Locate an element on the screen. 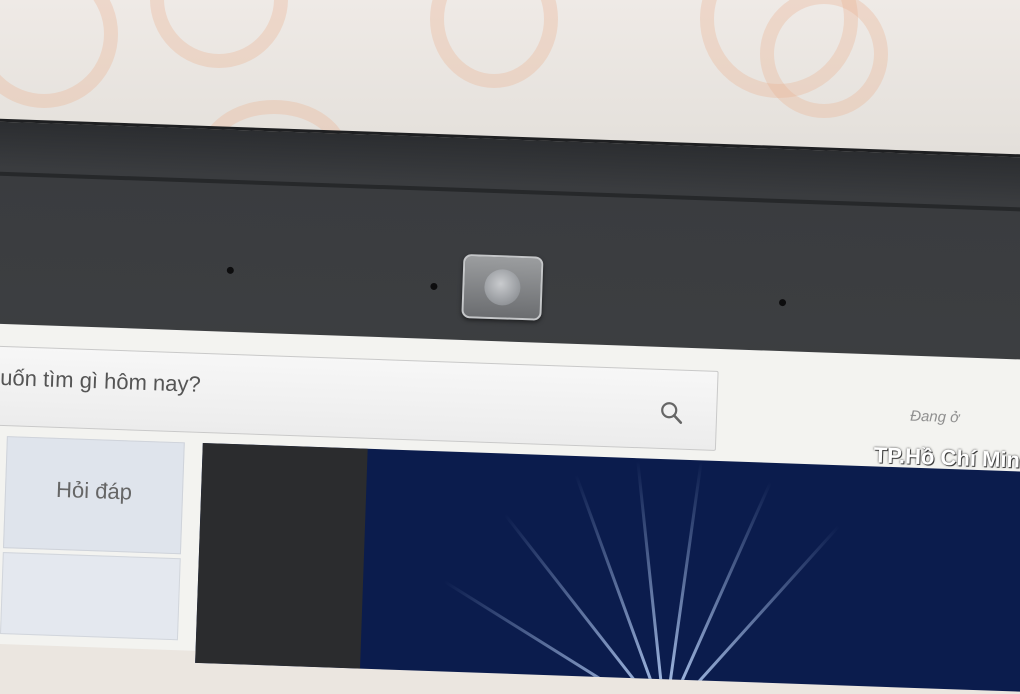  location-label: Đang ở is located at coordinates (934, 417).